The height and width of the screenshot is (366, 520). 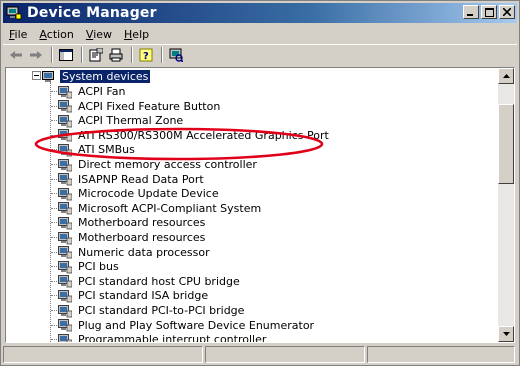 What do you see at coordinates (506, 205) in the screenshot?
I see `vertical-scrollbar` at bounding box center [506, 205].